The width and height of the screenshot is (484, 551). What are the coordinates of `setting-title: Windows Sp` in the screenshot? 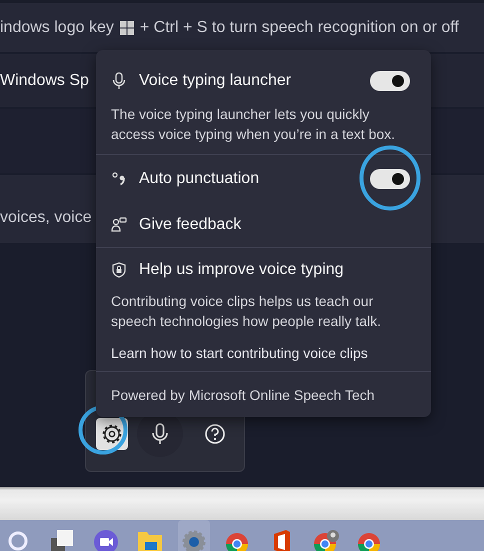 It's located at (44, 81).